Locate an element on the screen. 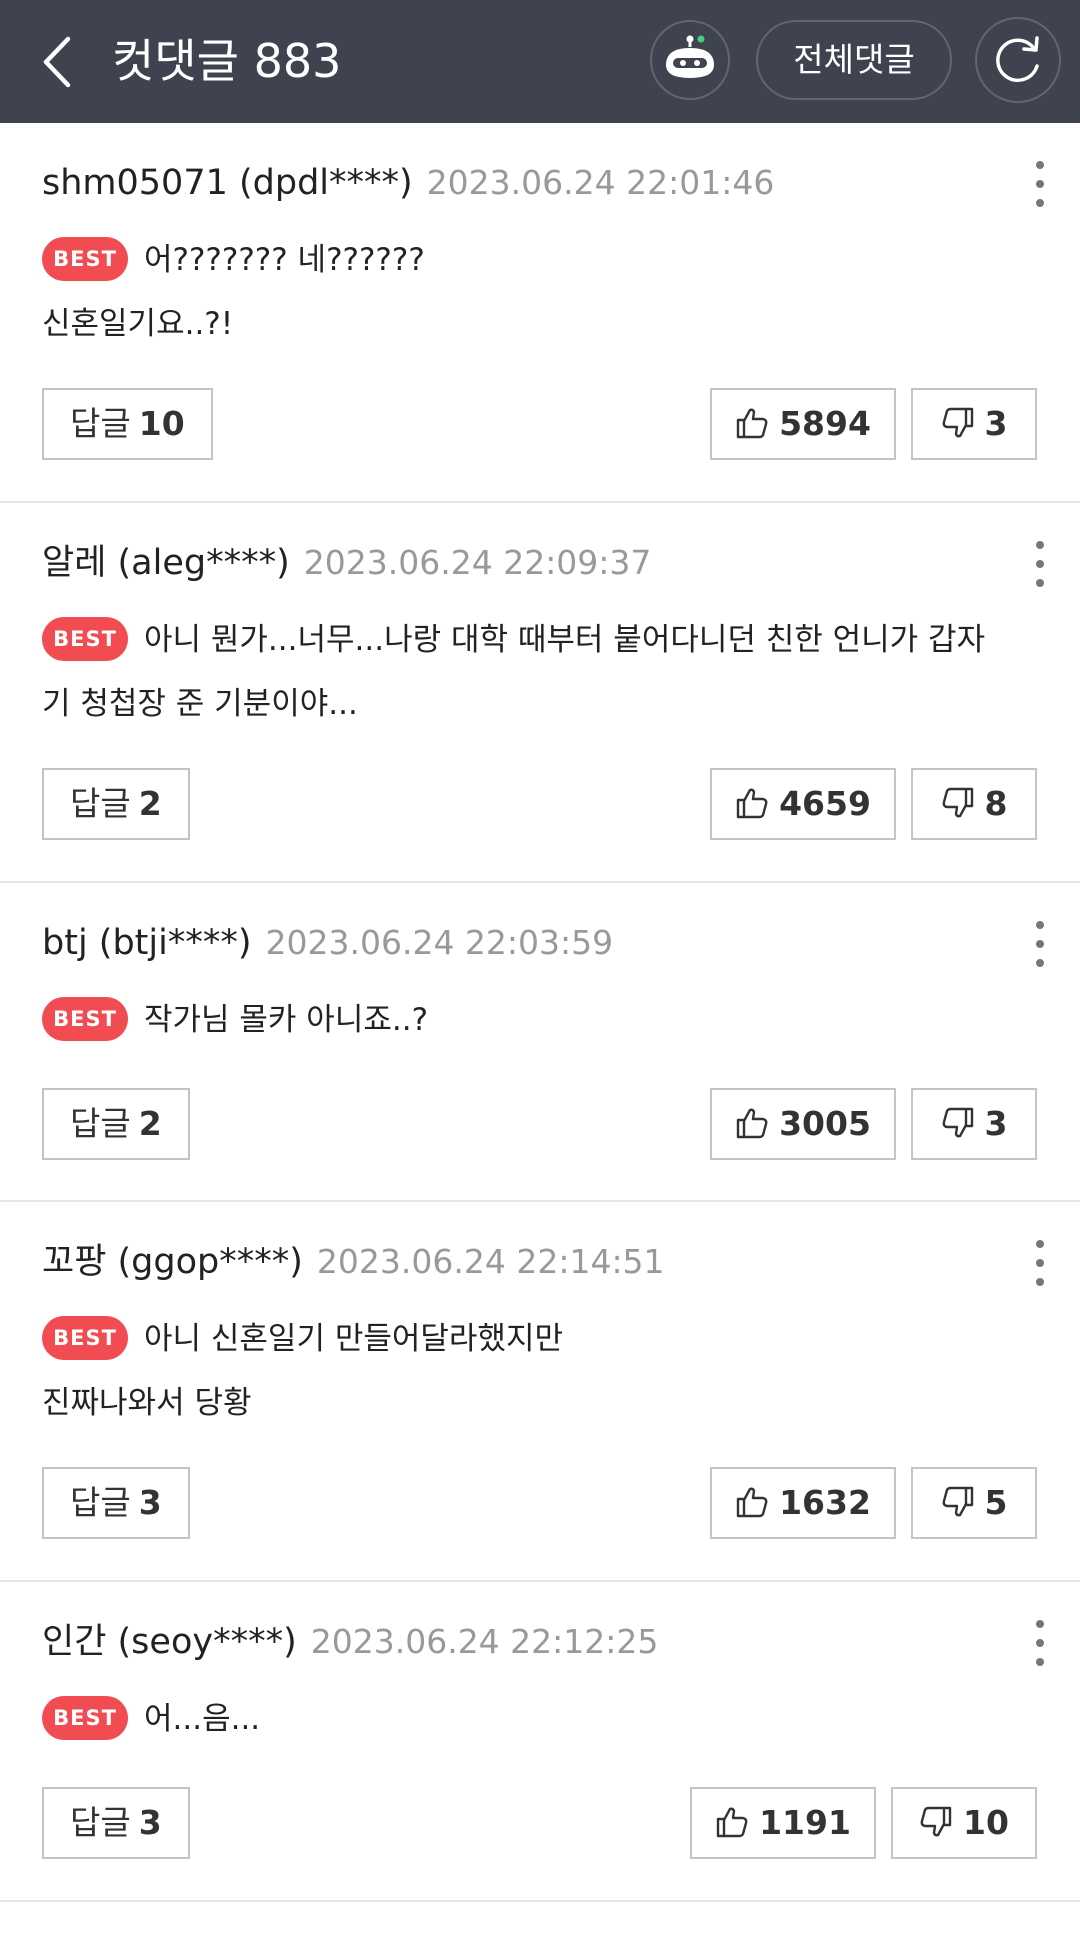  comment-date: 2023.06.24 22:12:25 is located at coordinates (484, 1641).